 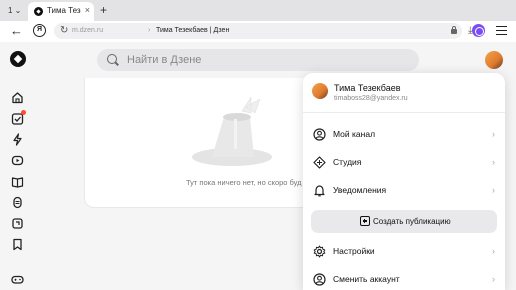 I want to click on feed-empty-message: Тут пока ничего нет, но скоро буд, so click(x=244, y=182).